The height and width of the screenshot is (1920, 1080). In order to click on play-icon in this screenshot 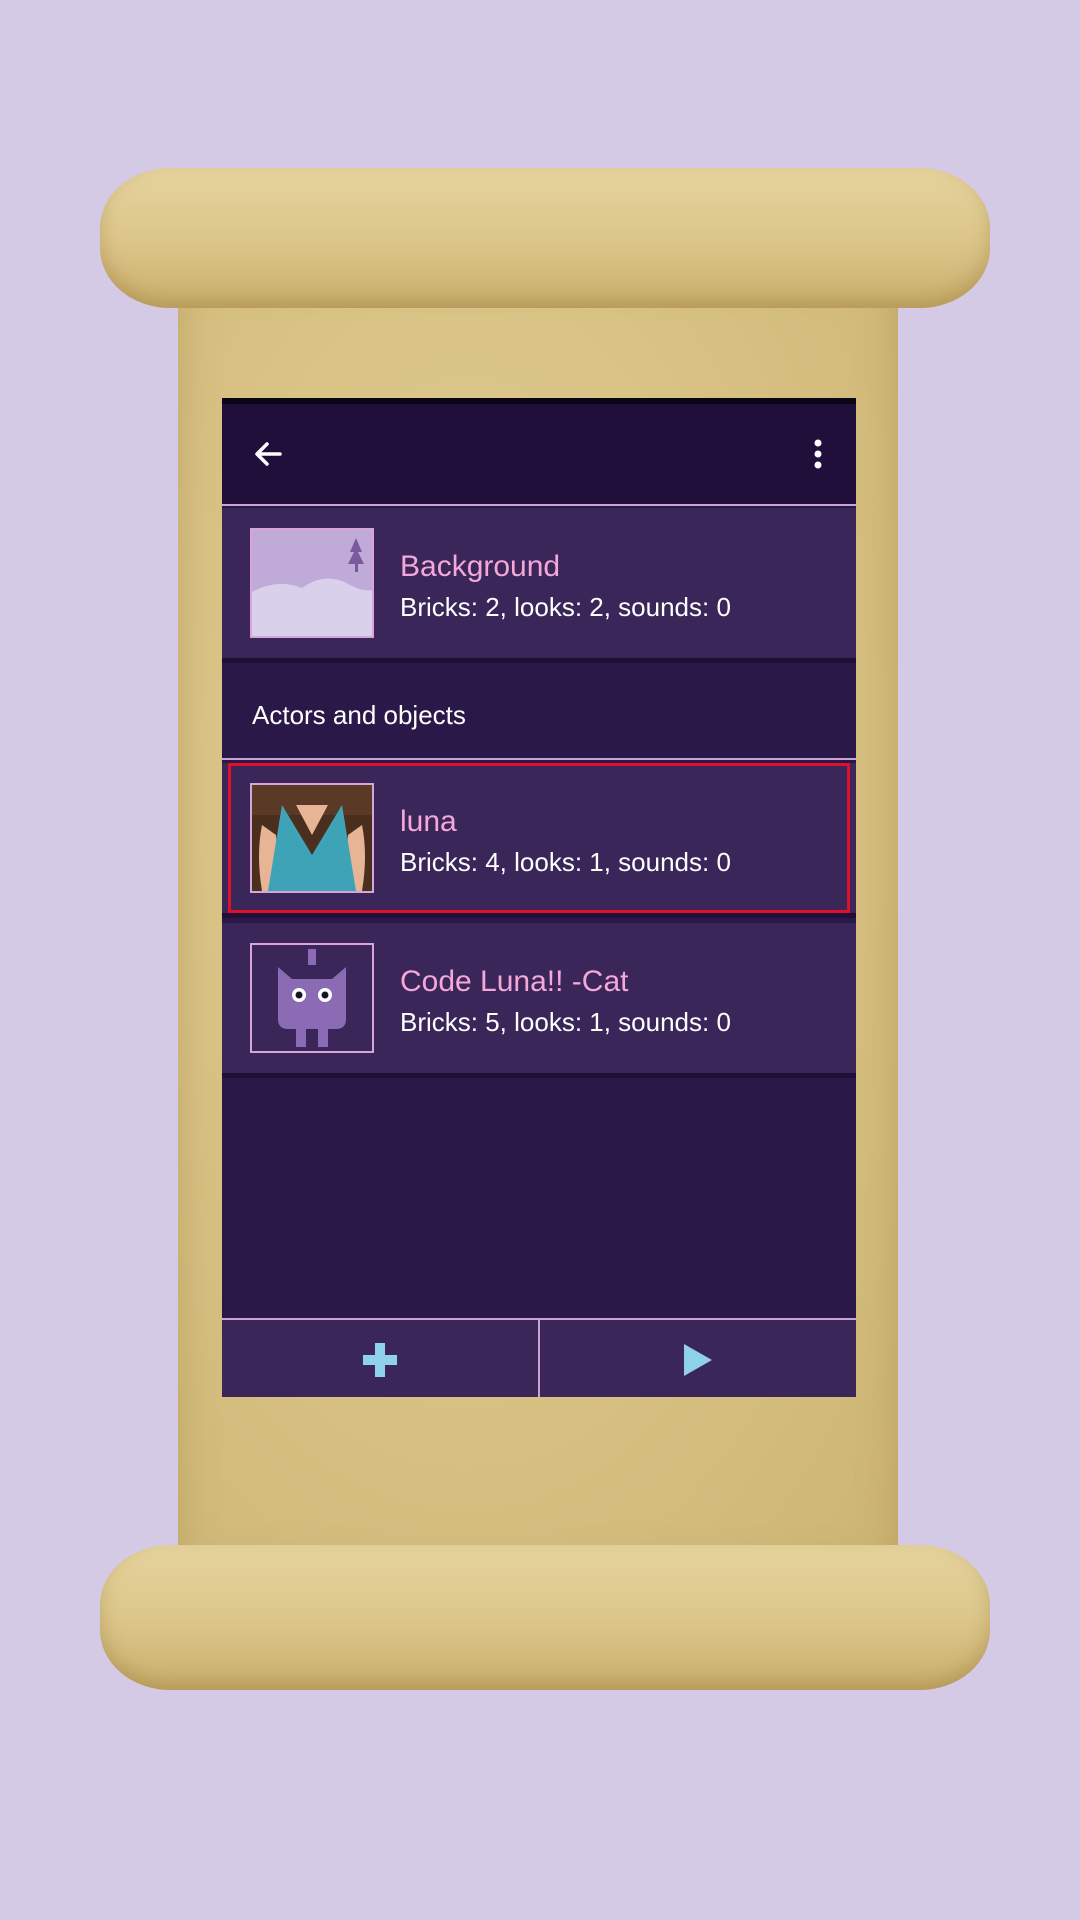, I will do `click(698, 1359)`.